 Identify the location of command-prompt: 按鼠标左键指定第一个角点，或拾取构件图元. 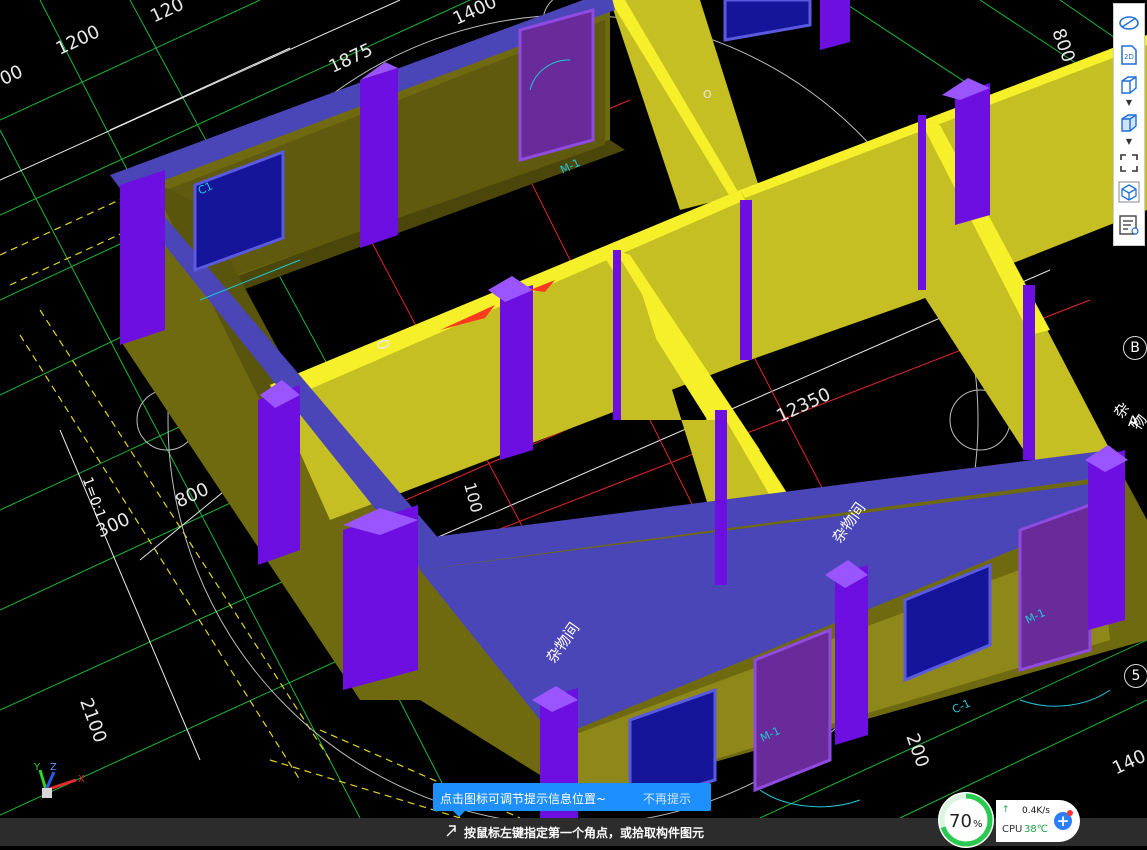
(584, 833).